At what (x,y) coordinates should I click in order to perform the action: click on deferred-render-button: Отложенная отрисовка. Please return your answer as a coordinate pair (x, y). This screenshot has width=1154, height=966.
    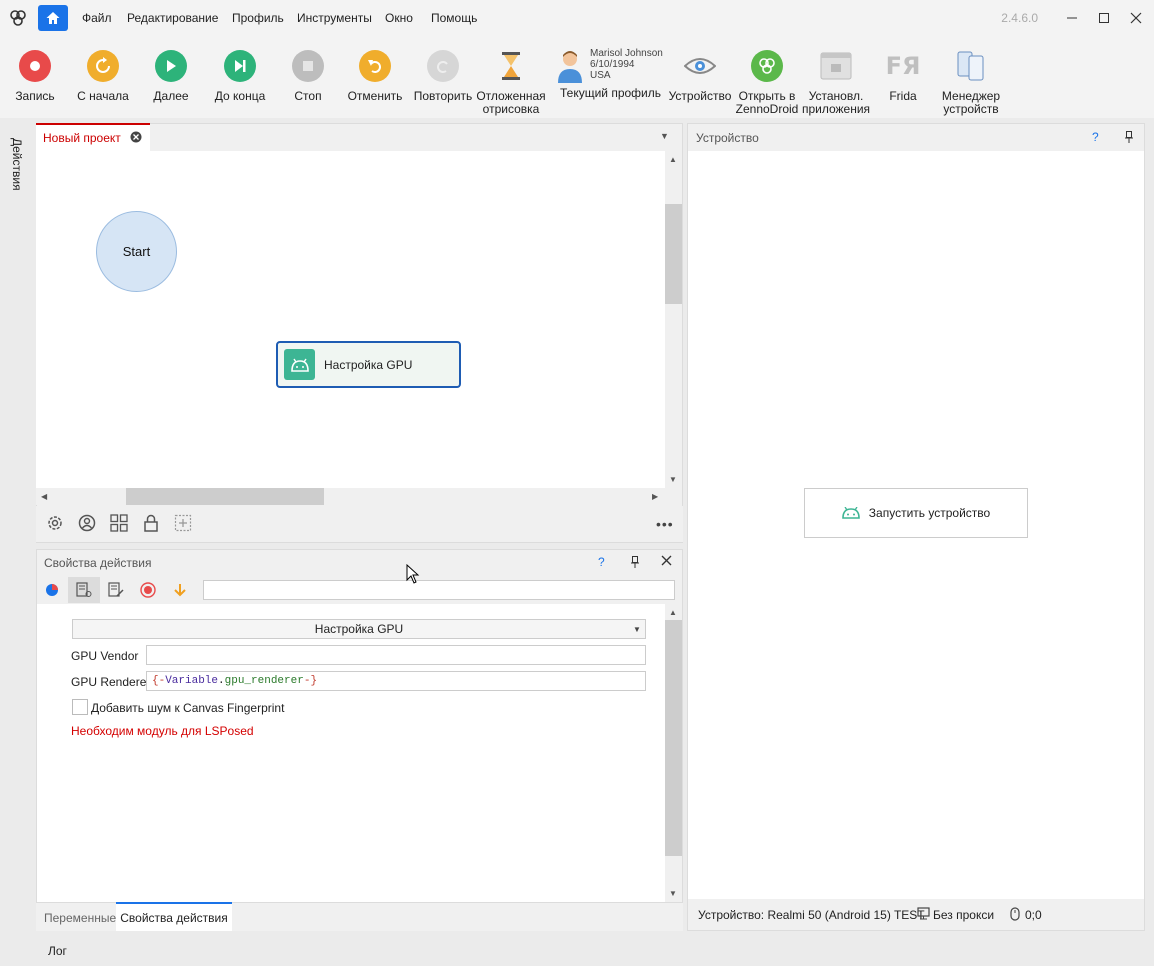
    Looking at the image, I should click on (511, 83).